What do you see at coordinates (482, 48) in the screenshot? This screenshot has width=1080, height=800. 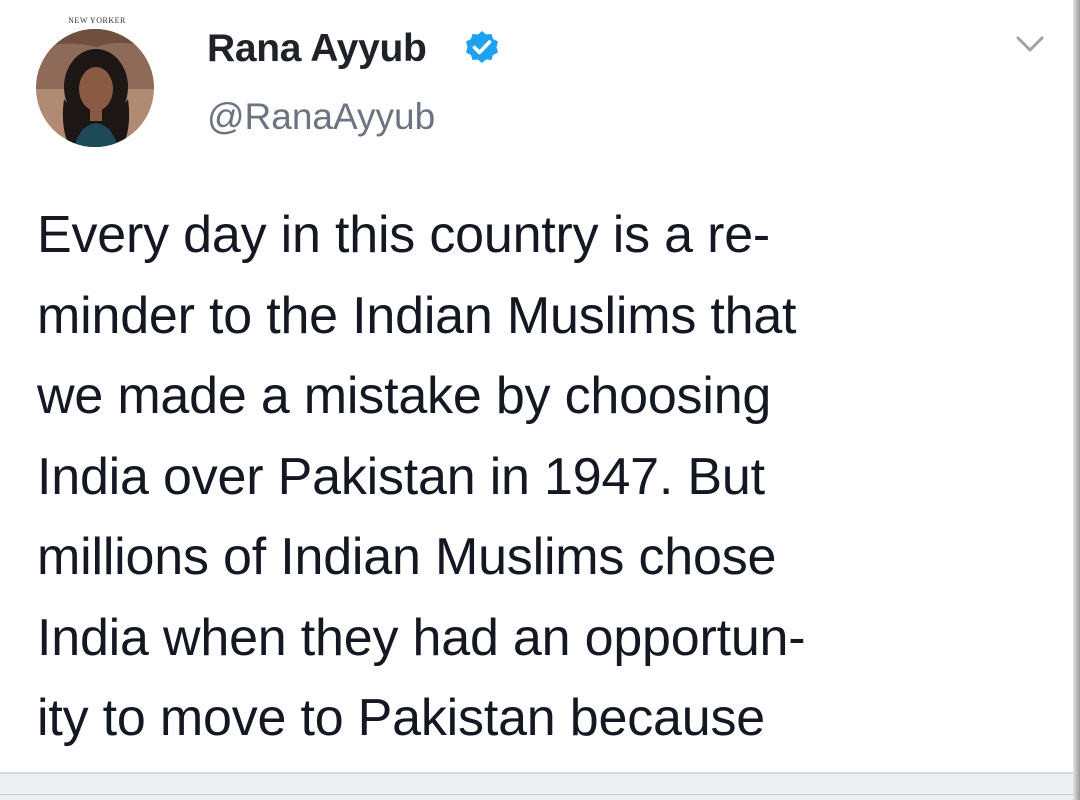 I see `verified-badge-icon` at bounding box center [482, 48].